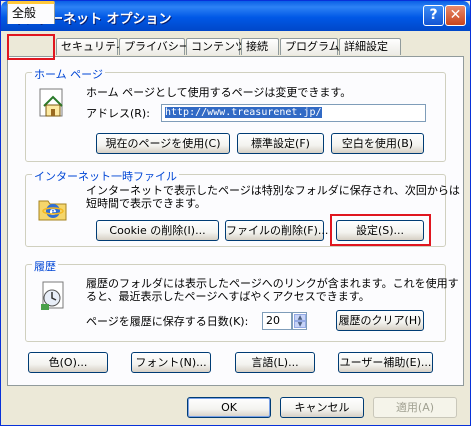 This screenshot has width=471, height=426. What do you see at coordinates (310, 46) in the screenshot?
I see `tab-programs: プログラム` at bounding box center [310, 46].